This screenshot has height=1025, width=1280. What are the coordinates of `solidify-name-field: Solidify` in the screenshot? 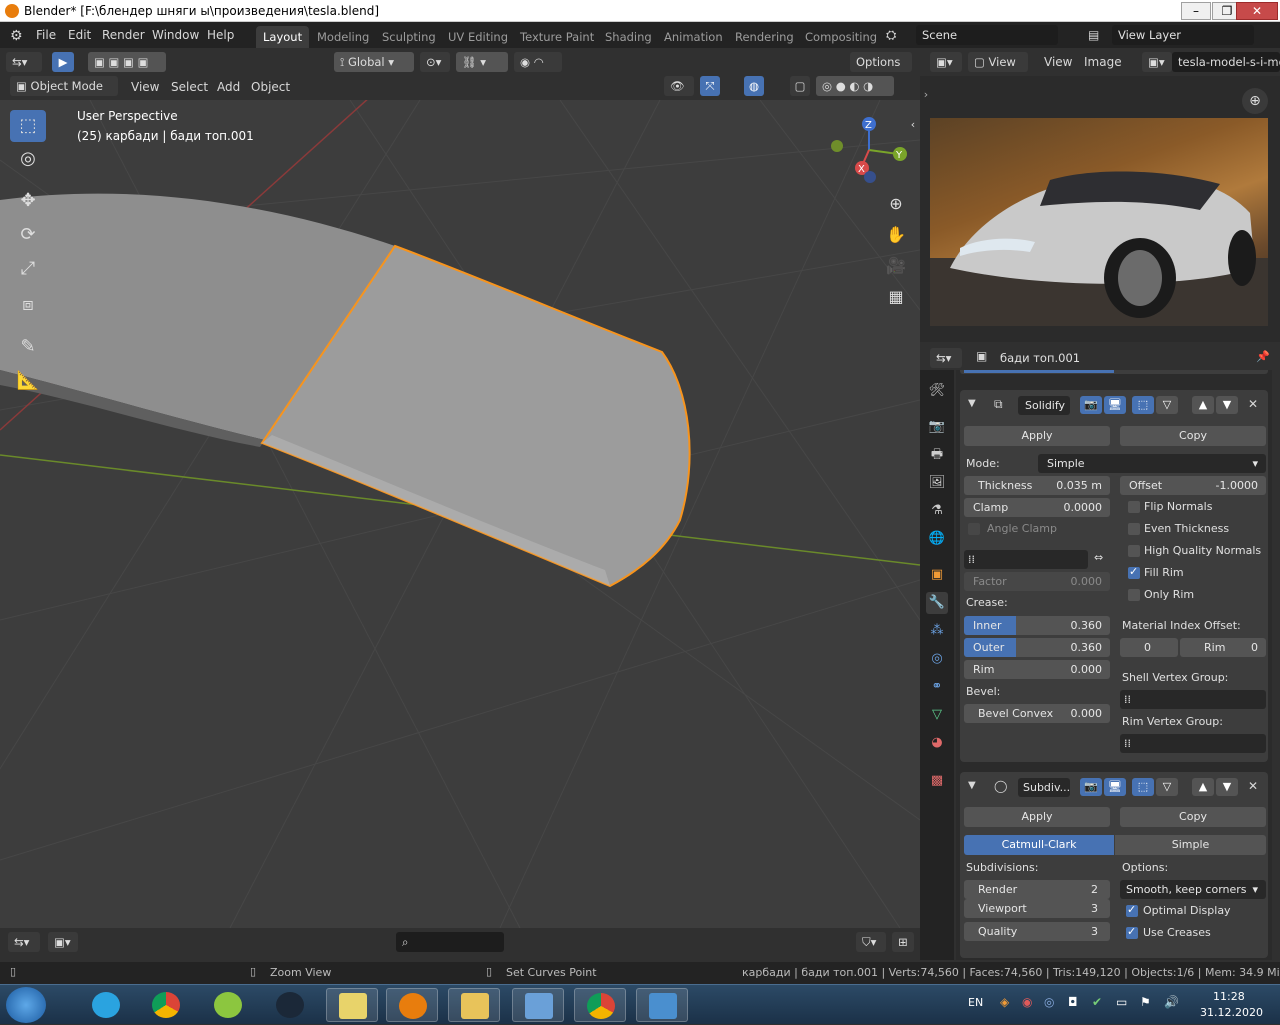 It's located at (1044, 405).